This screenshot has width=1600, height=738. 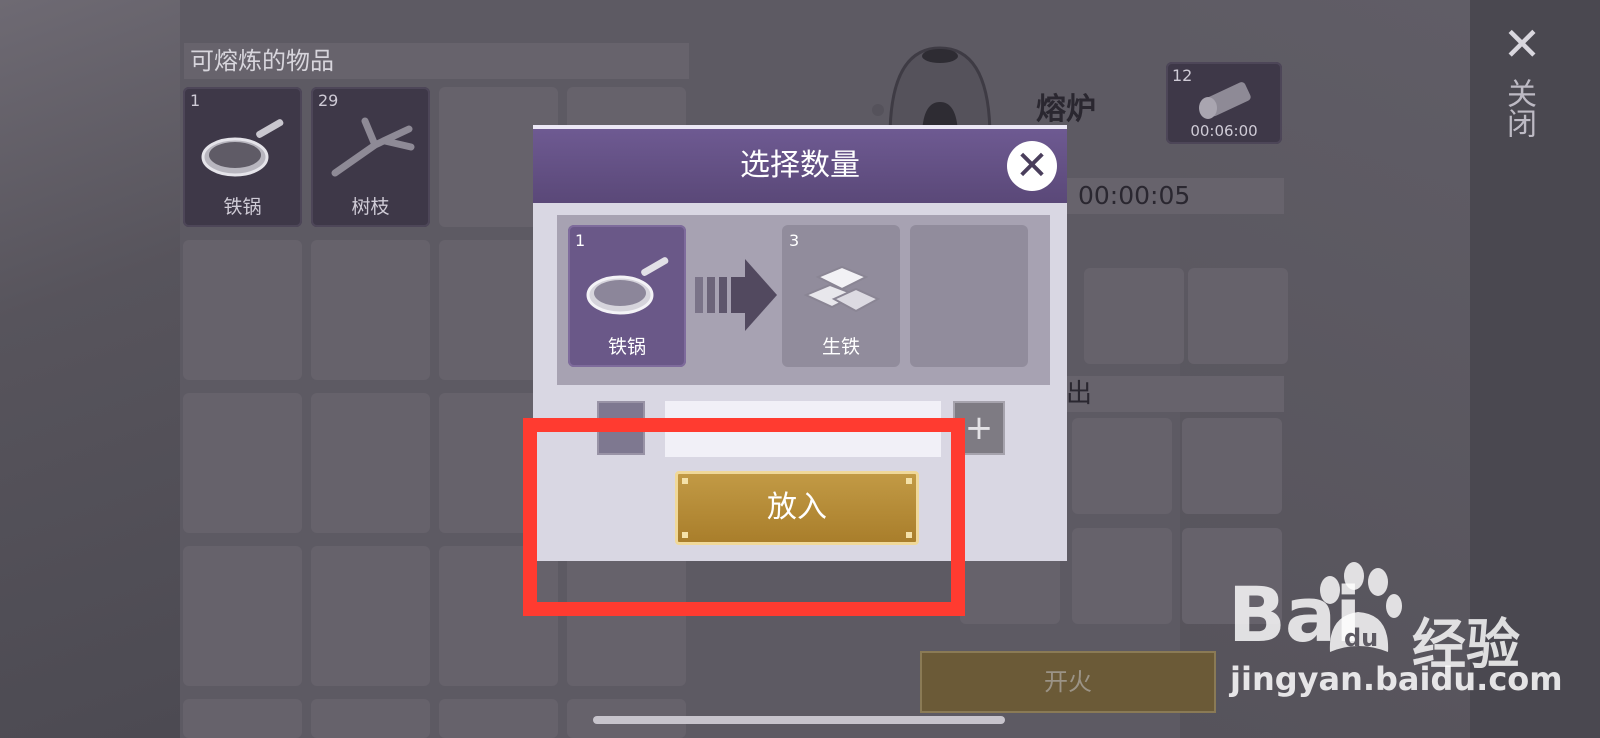 What do you see at coordinates (370, 207) in the screenshot?
I see `item-name: 树枝` at bounding box center [370, 207].